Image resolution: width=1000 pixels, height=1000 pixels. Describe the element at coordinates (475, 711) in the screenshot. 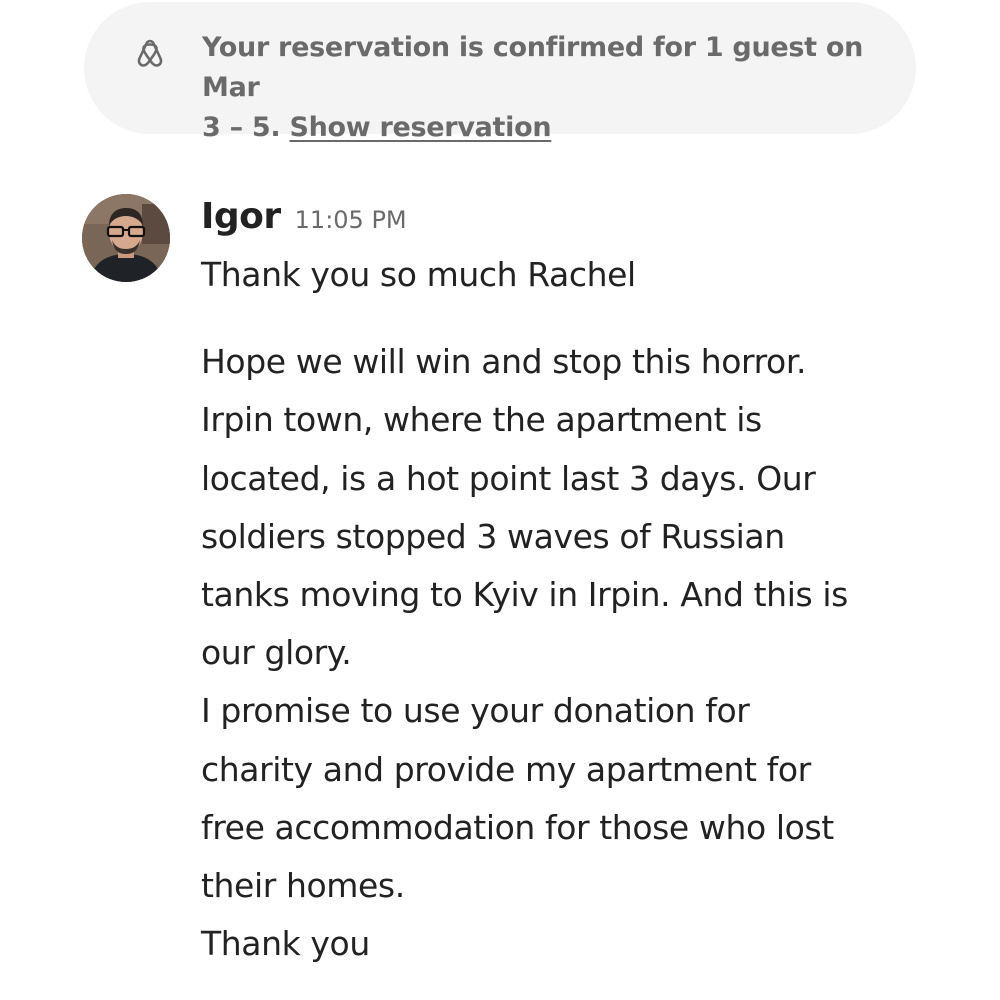

I see `message-line: I promise to use your donation for` at that location.